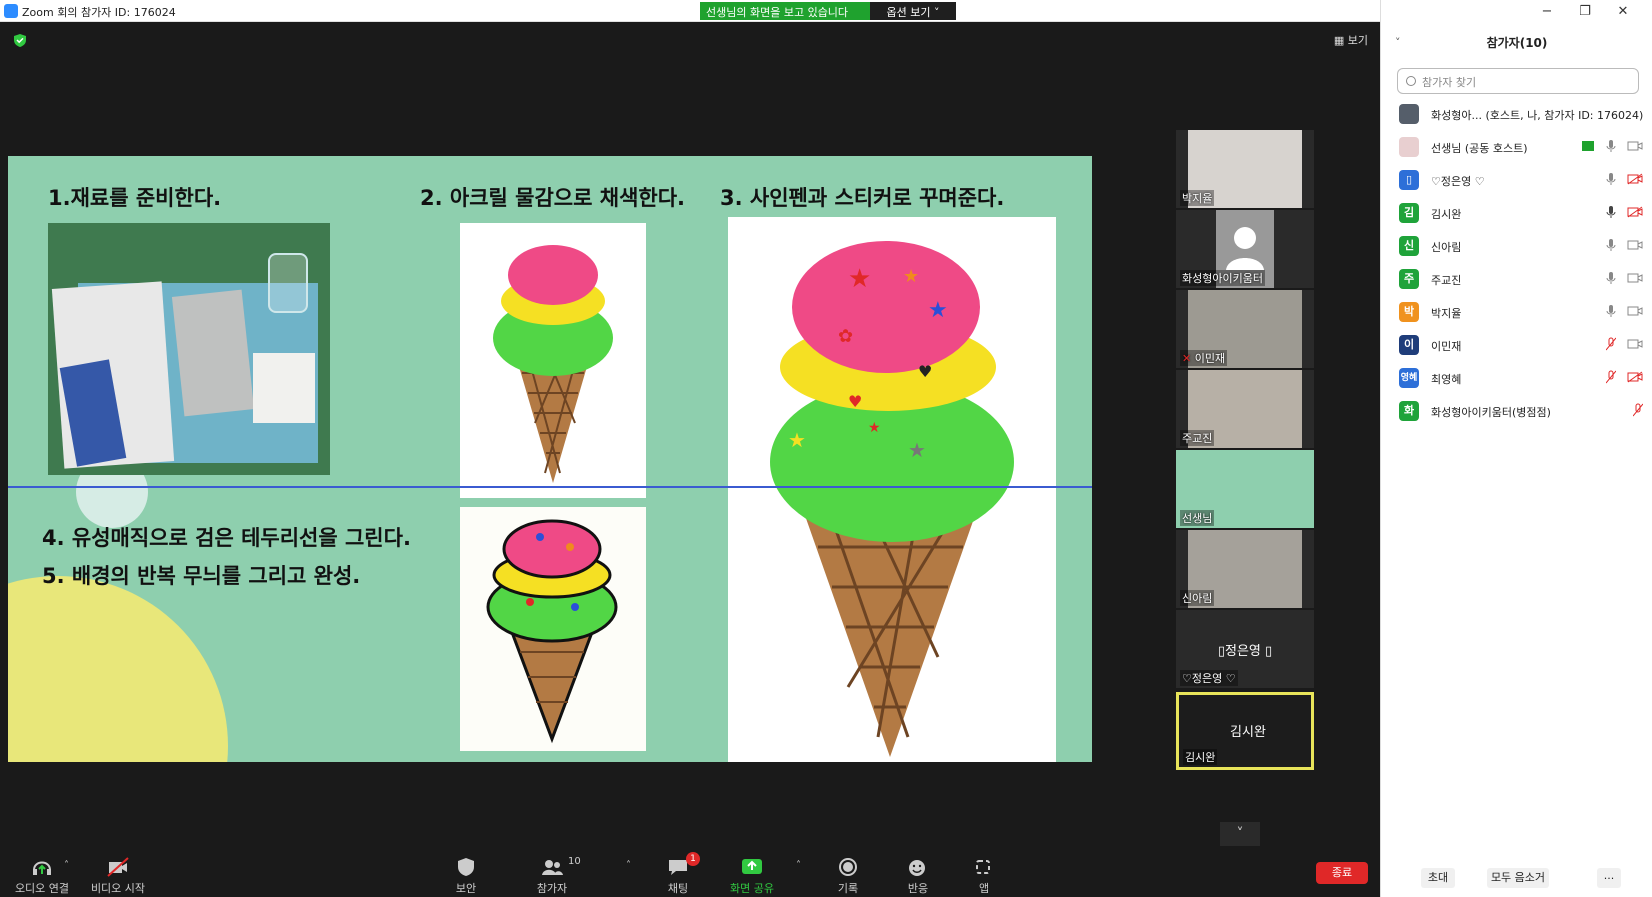  I want to click on video-tile: 박지율, so click(1245, 169).